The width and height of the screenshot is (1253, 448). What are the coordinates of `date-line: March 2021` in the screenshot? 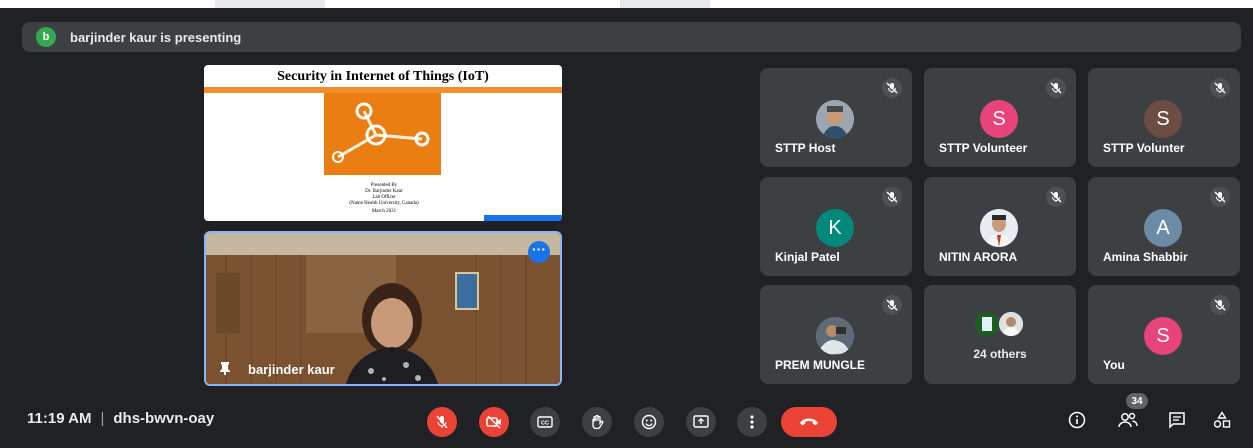 It's located at (384, 211).